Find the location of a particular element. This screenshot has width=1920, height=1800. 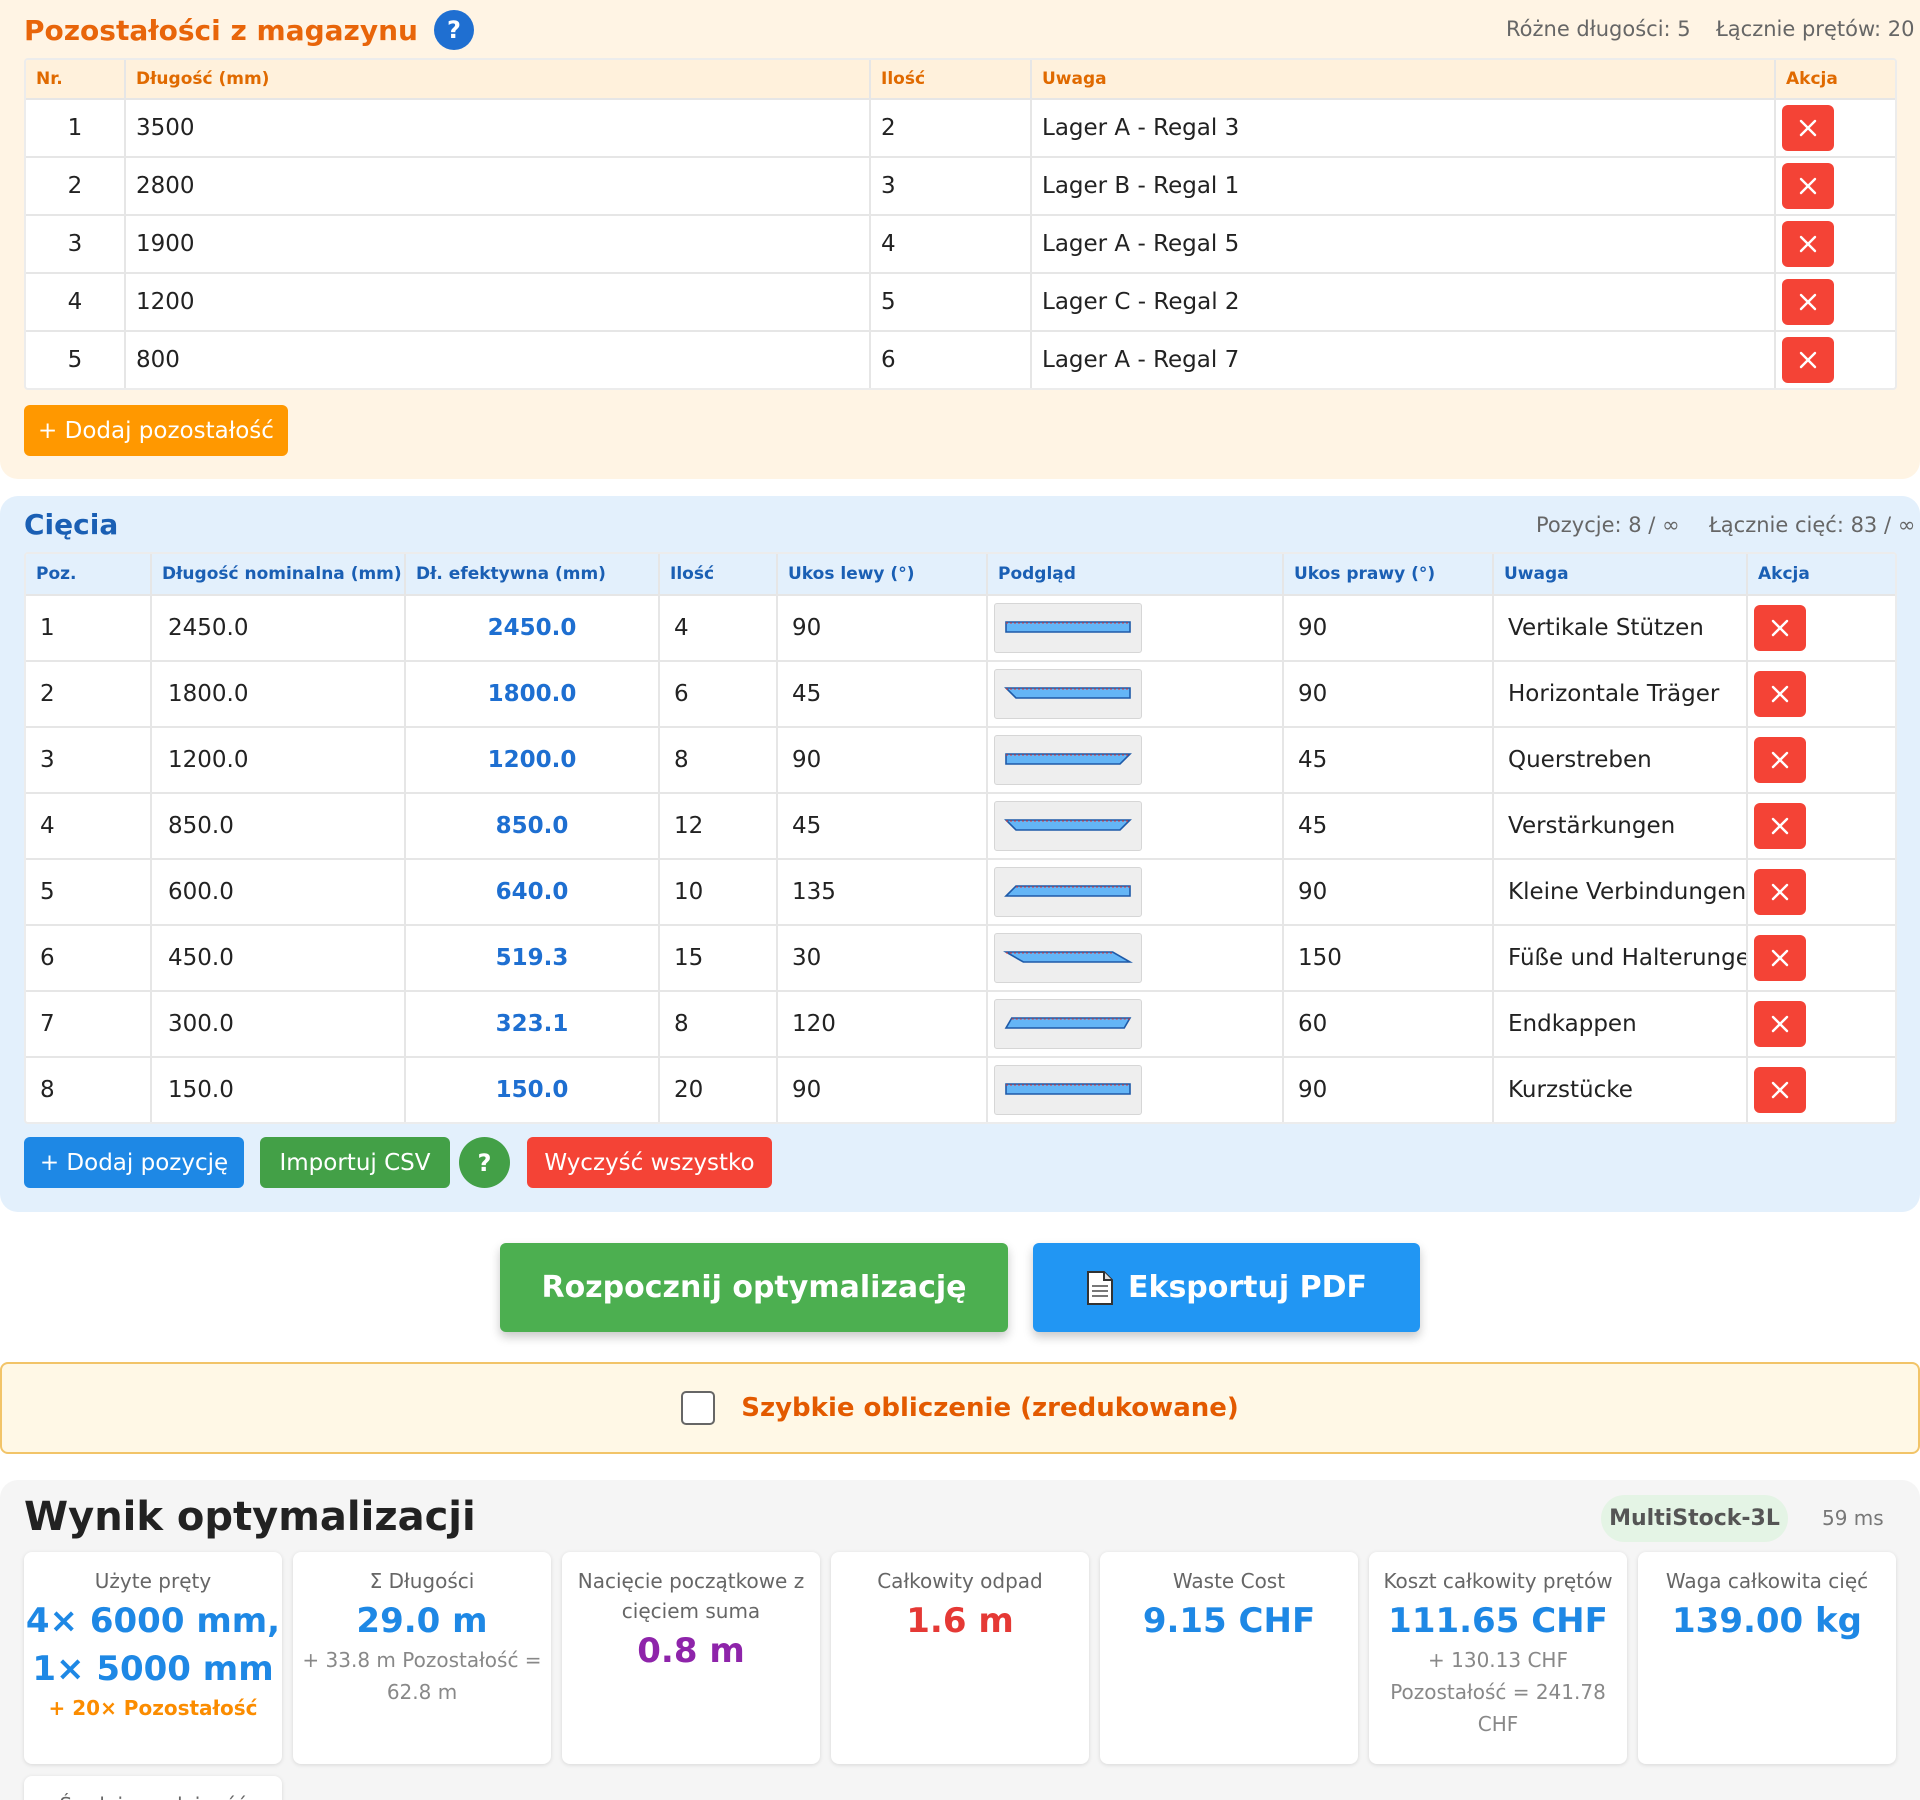

cut-qty-input: 4 is located at coordinates (719, 628).